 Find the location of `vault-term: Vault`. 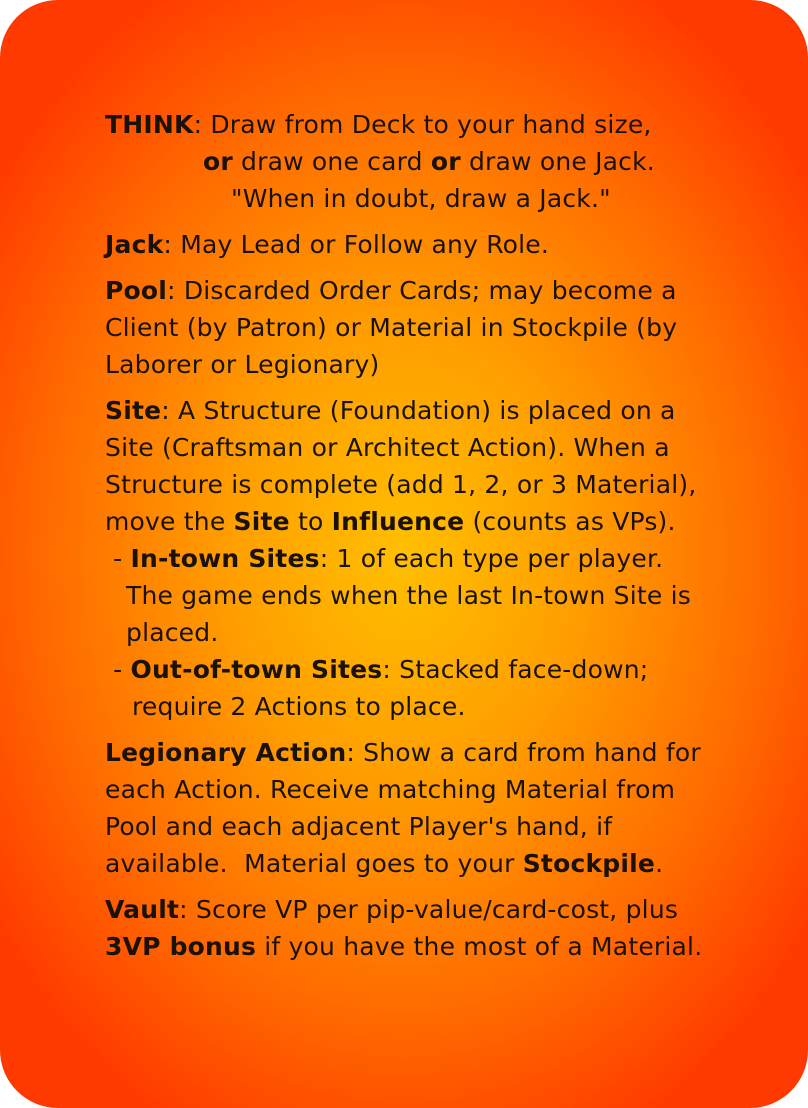

vault-term: Vault is located at coordinates (142, 909).